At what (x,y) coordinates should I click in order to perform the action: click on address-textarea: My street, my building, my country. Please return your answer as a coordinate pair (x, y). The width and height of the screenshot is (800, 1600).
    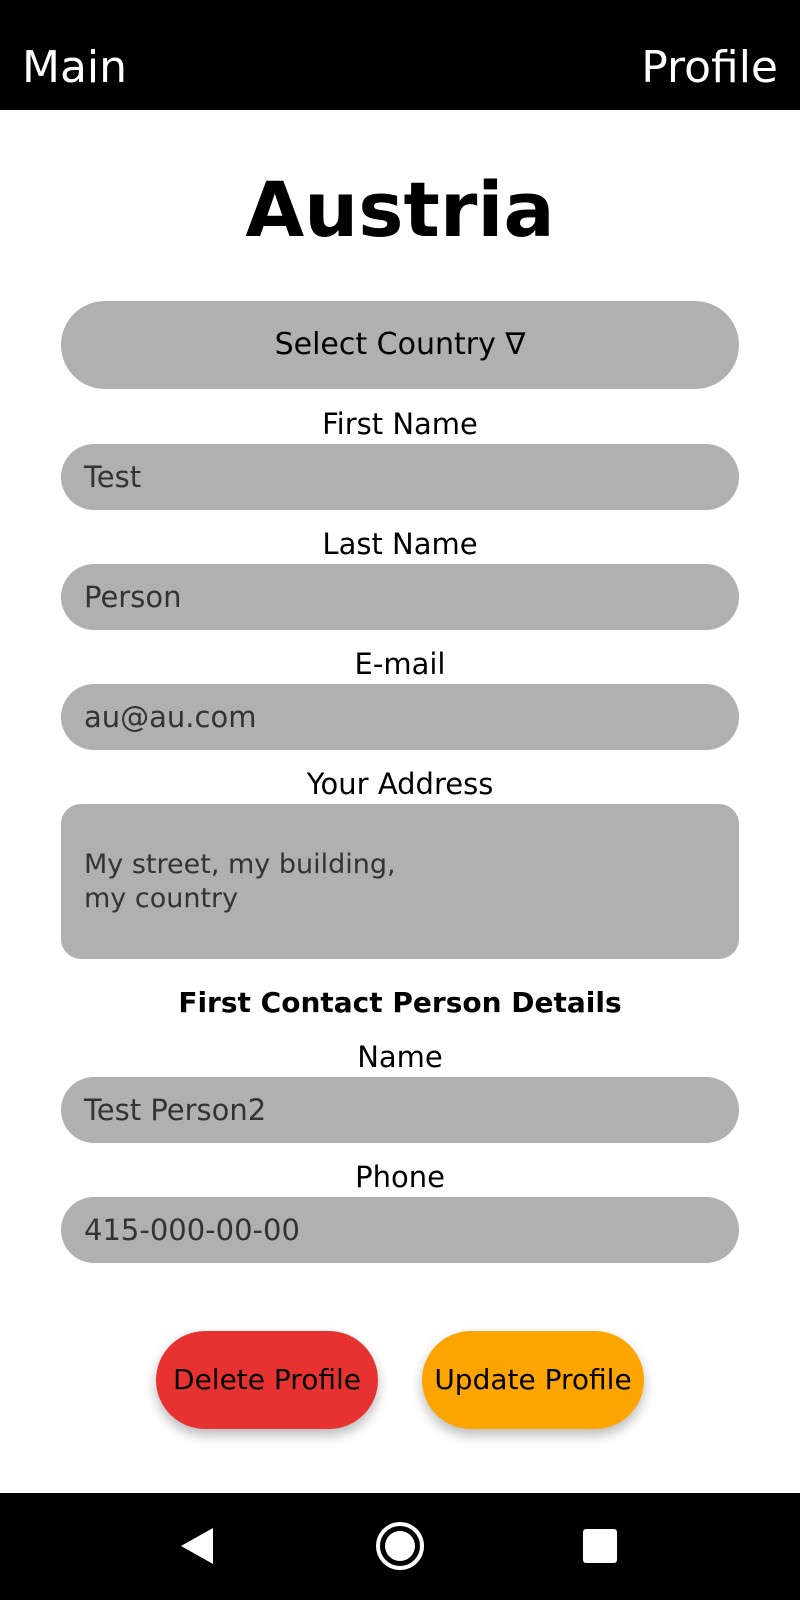
    Looking at the image, I should click on (400, 881).